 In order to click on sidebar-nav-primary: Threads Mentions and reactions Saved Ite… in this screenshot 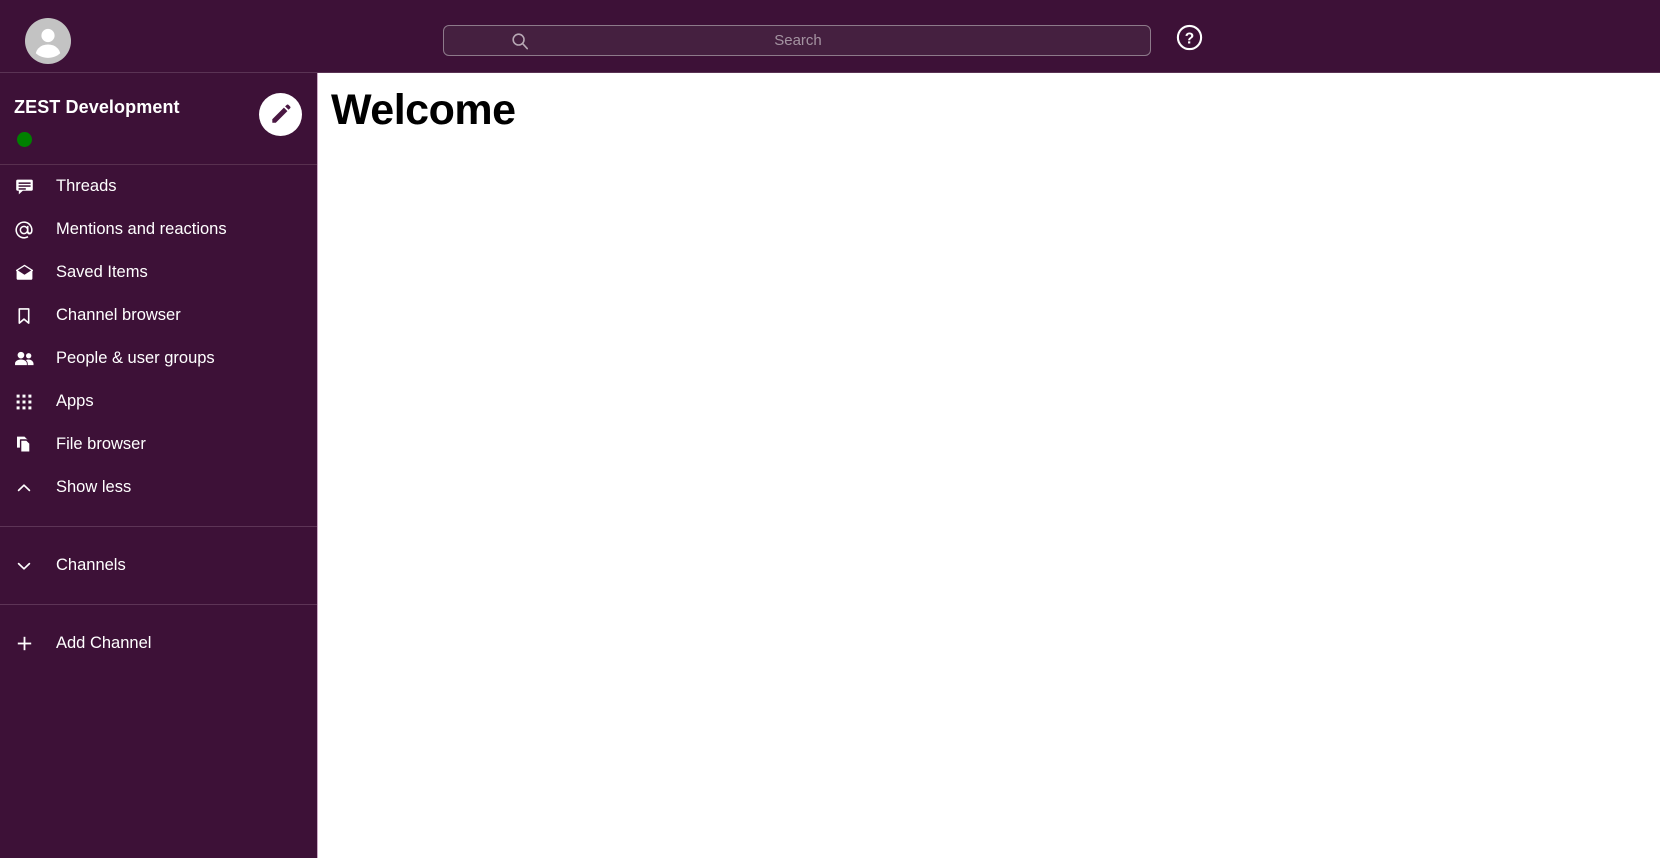, I will do `click(158, 415)`.